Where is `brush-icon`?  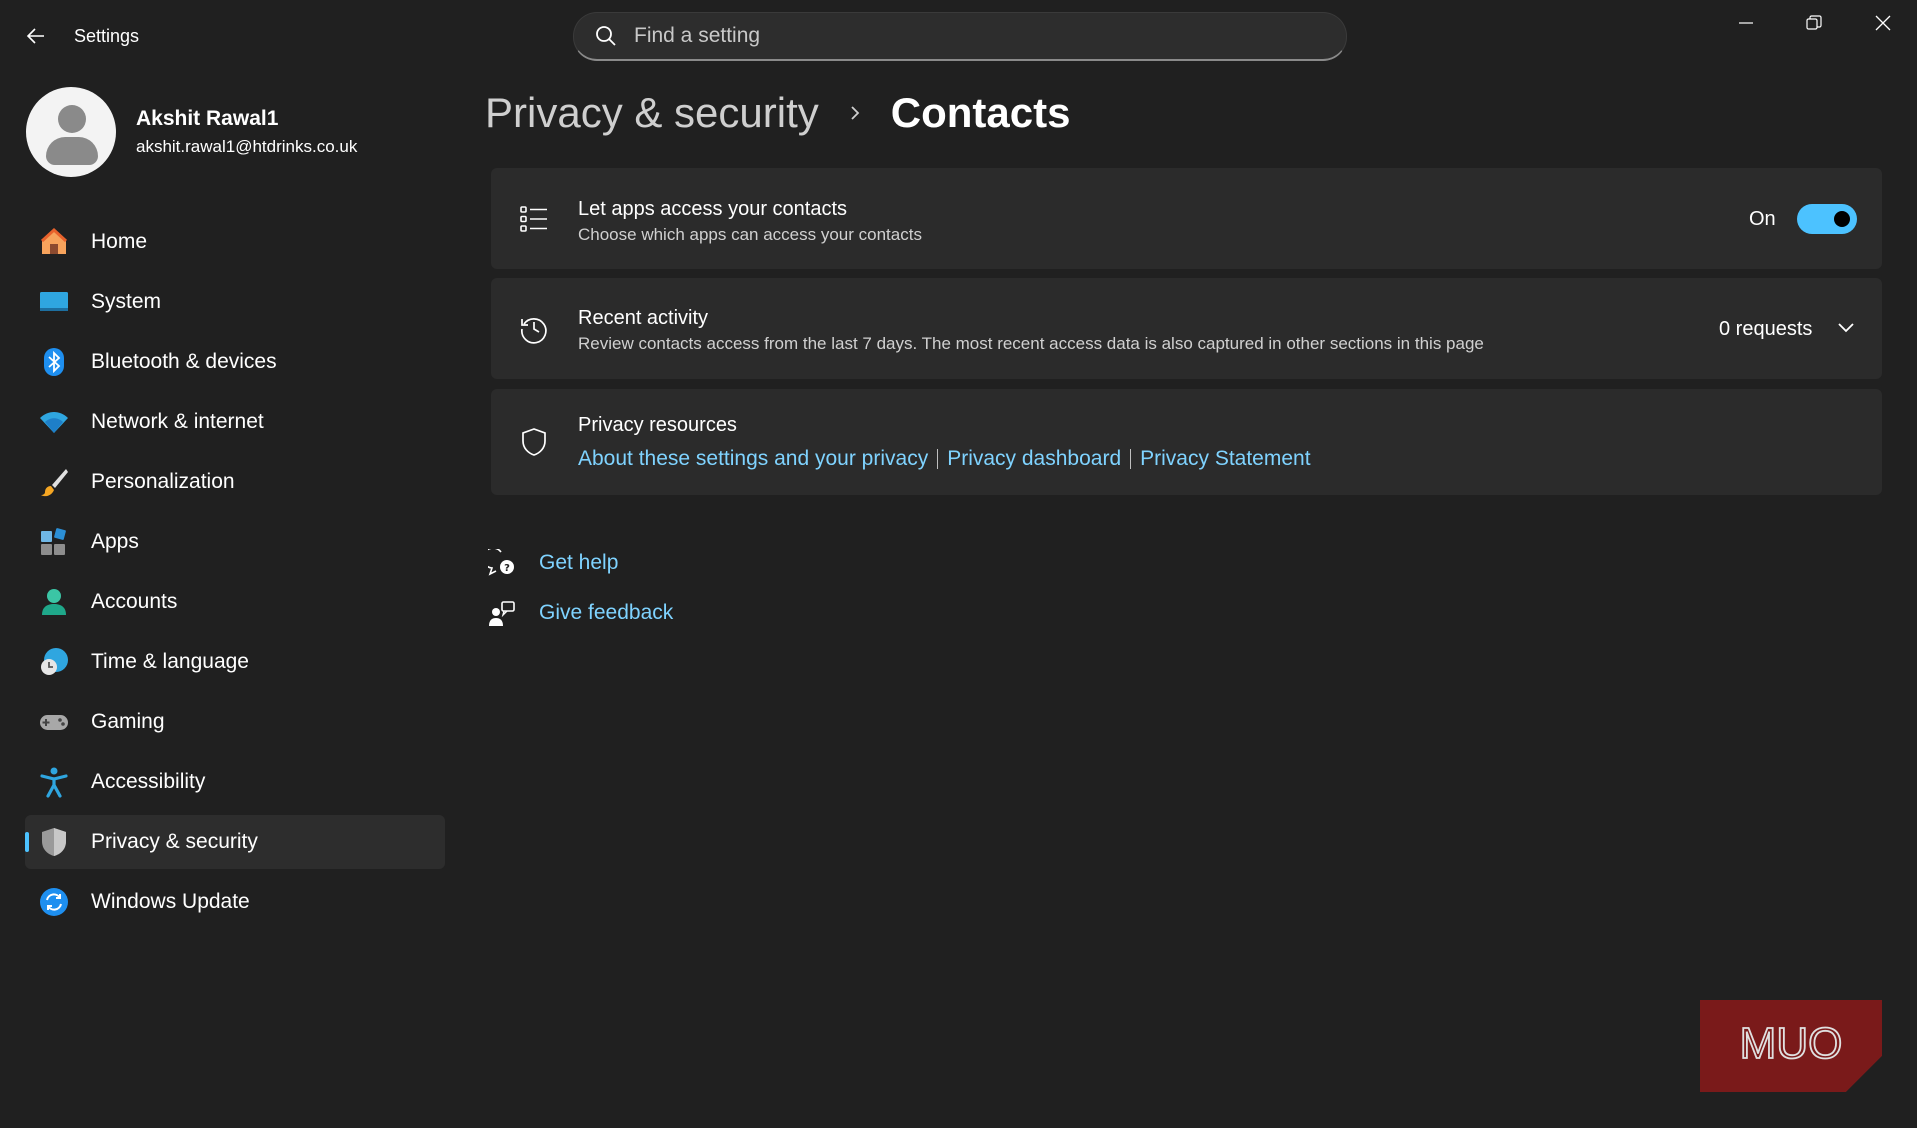
brush-icon is located at coordinates (54, 482).